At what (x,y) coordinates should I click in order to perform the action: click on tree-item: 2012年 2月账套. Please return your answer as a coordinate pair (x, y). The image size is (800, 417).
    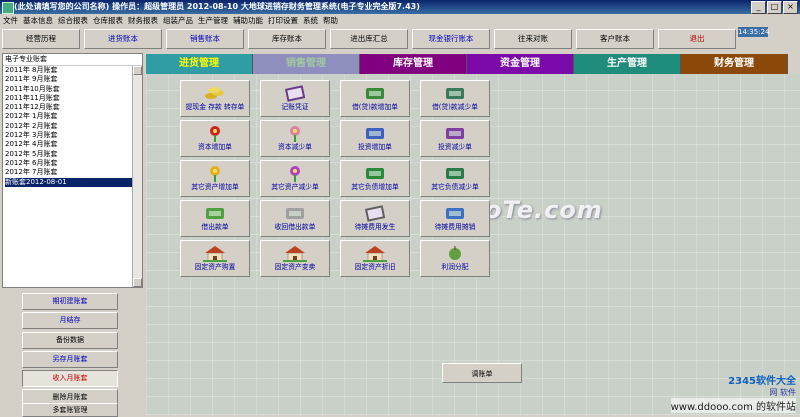
    Looking at the image, I should click on (73, 126).